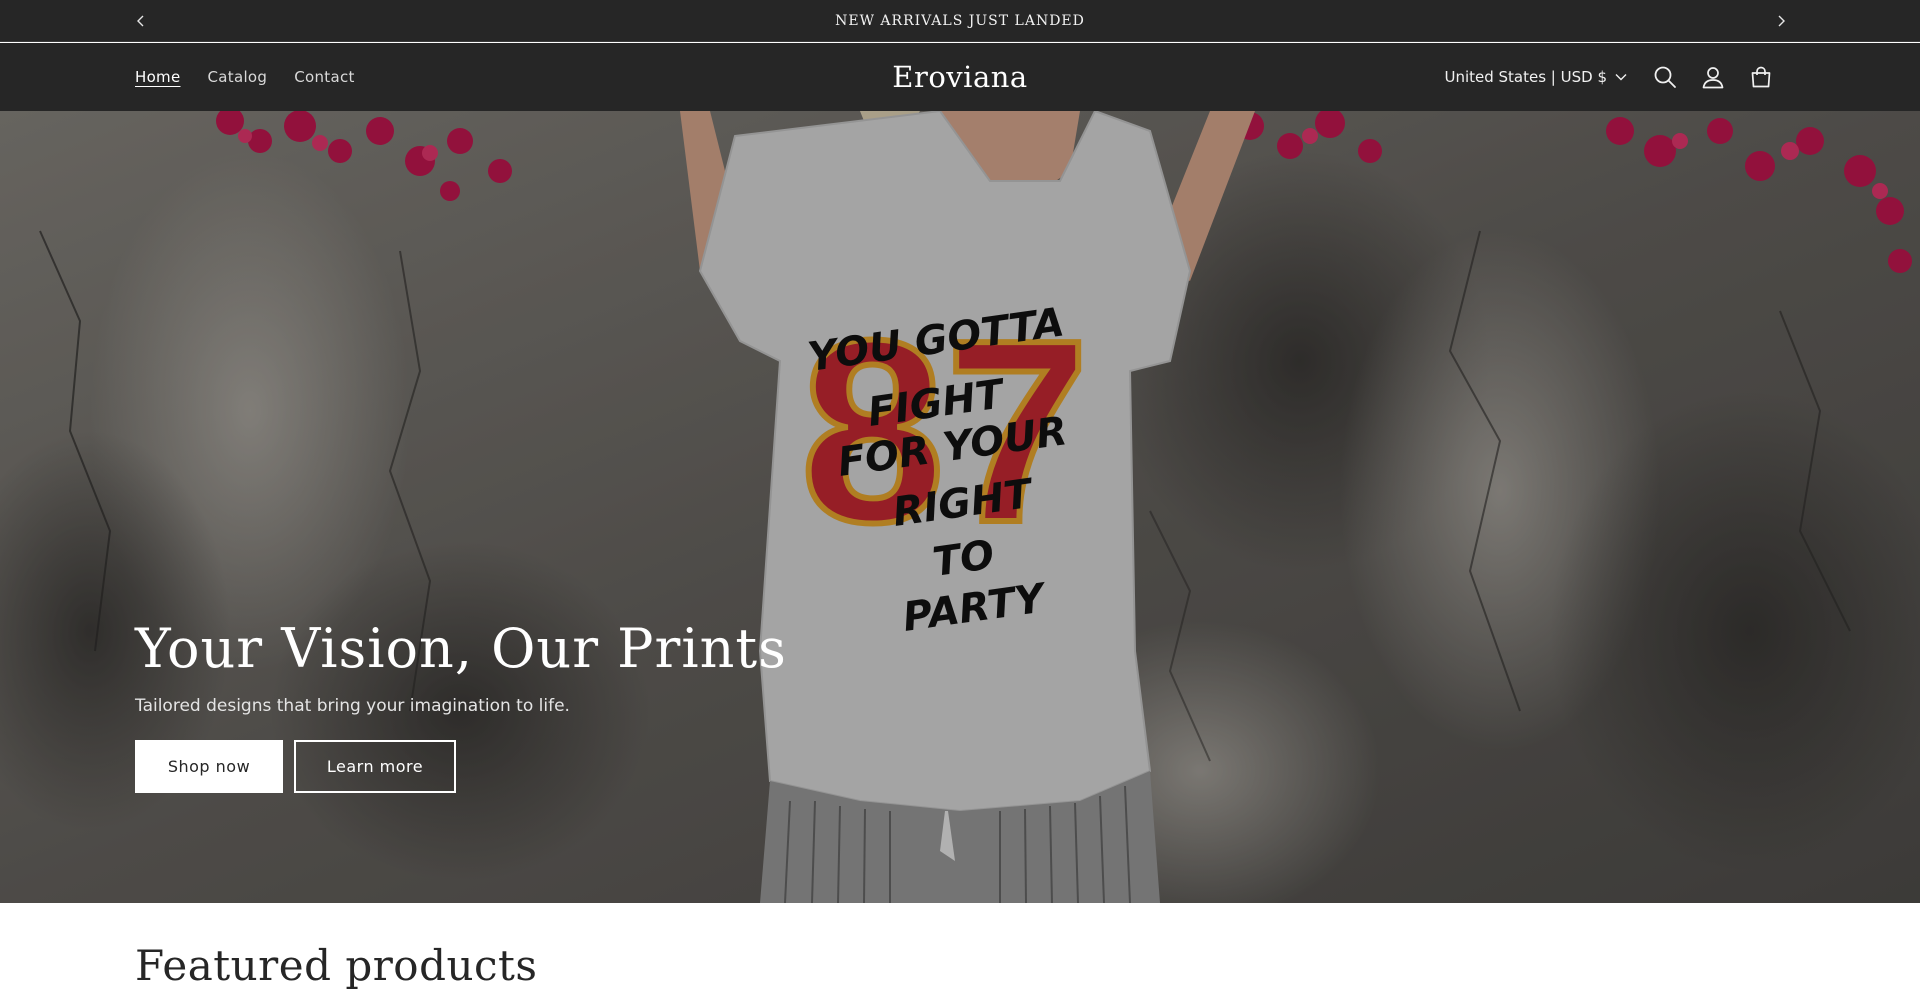  I want to click on hero-title: Your Vision, Our Prints, so click(461, 648).